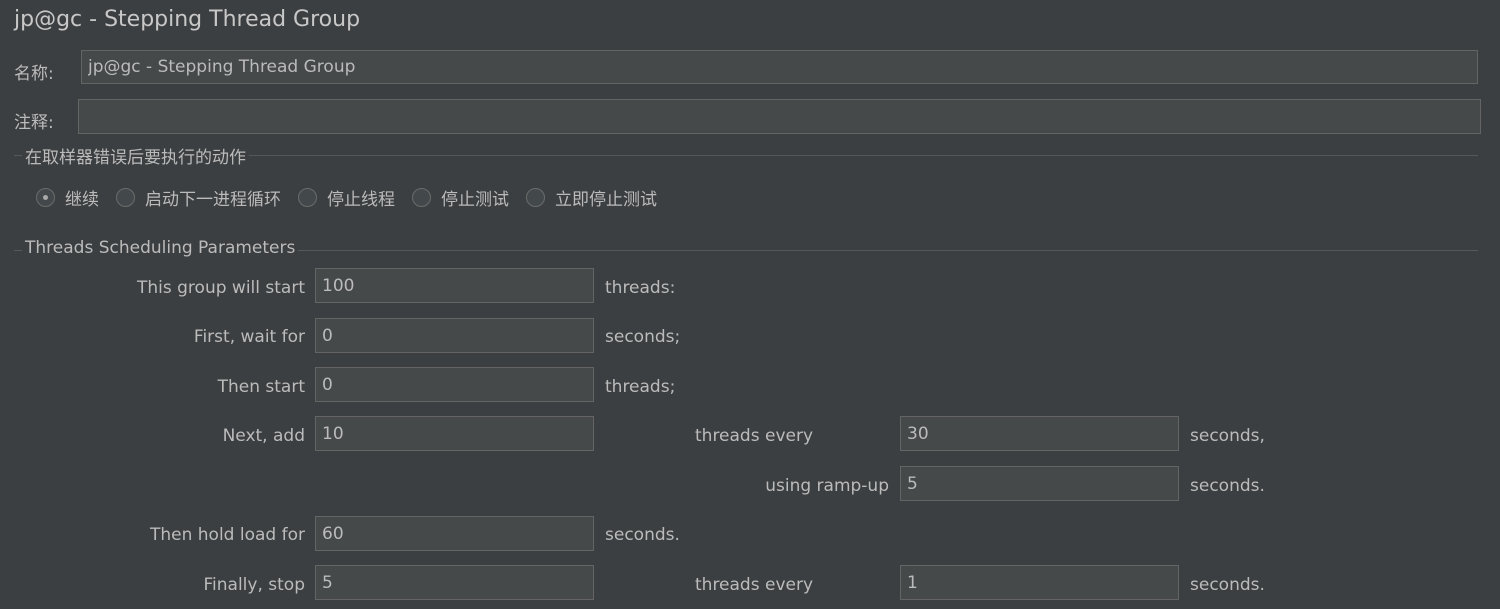  I want to click on stop-period-input, so click(1039, 582).